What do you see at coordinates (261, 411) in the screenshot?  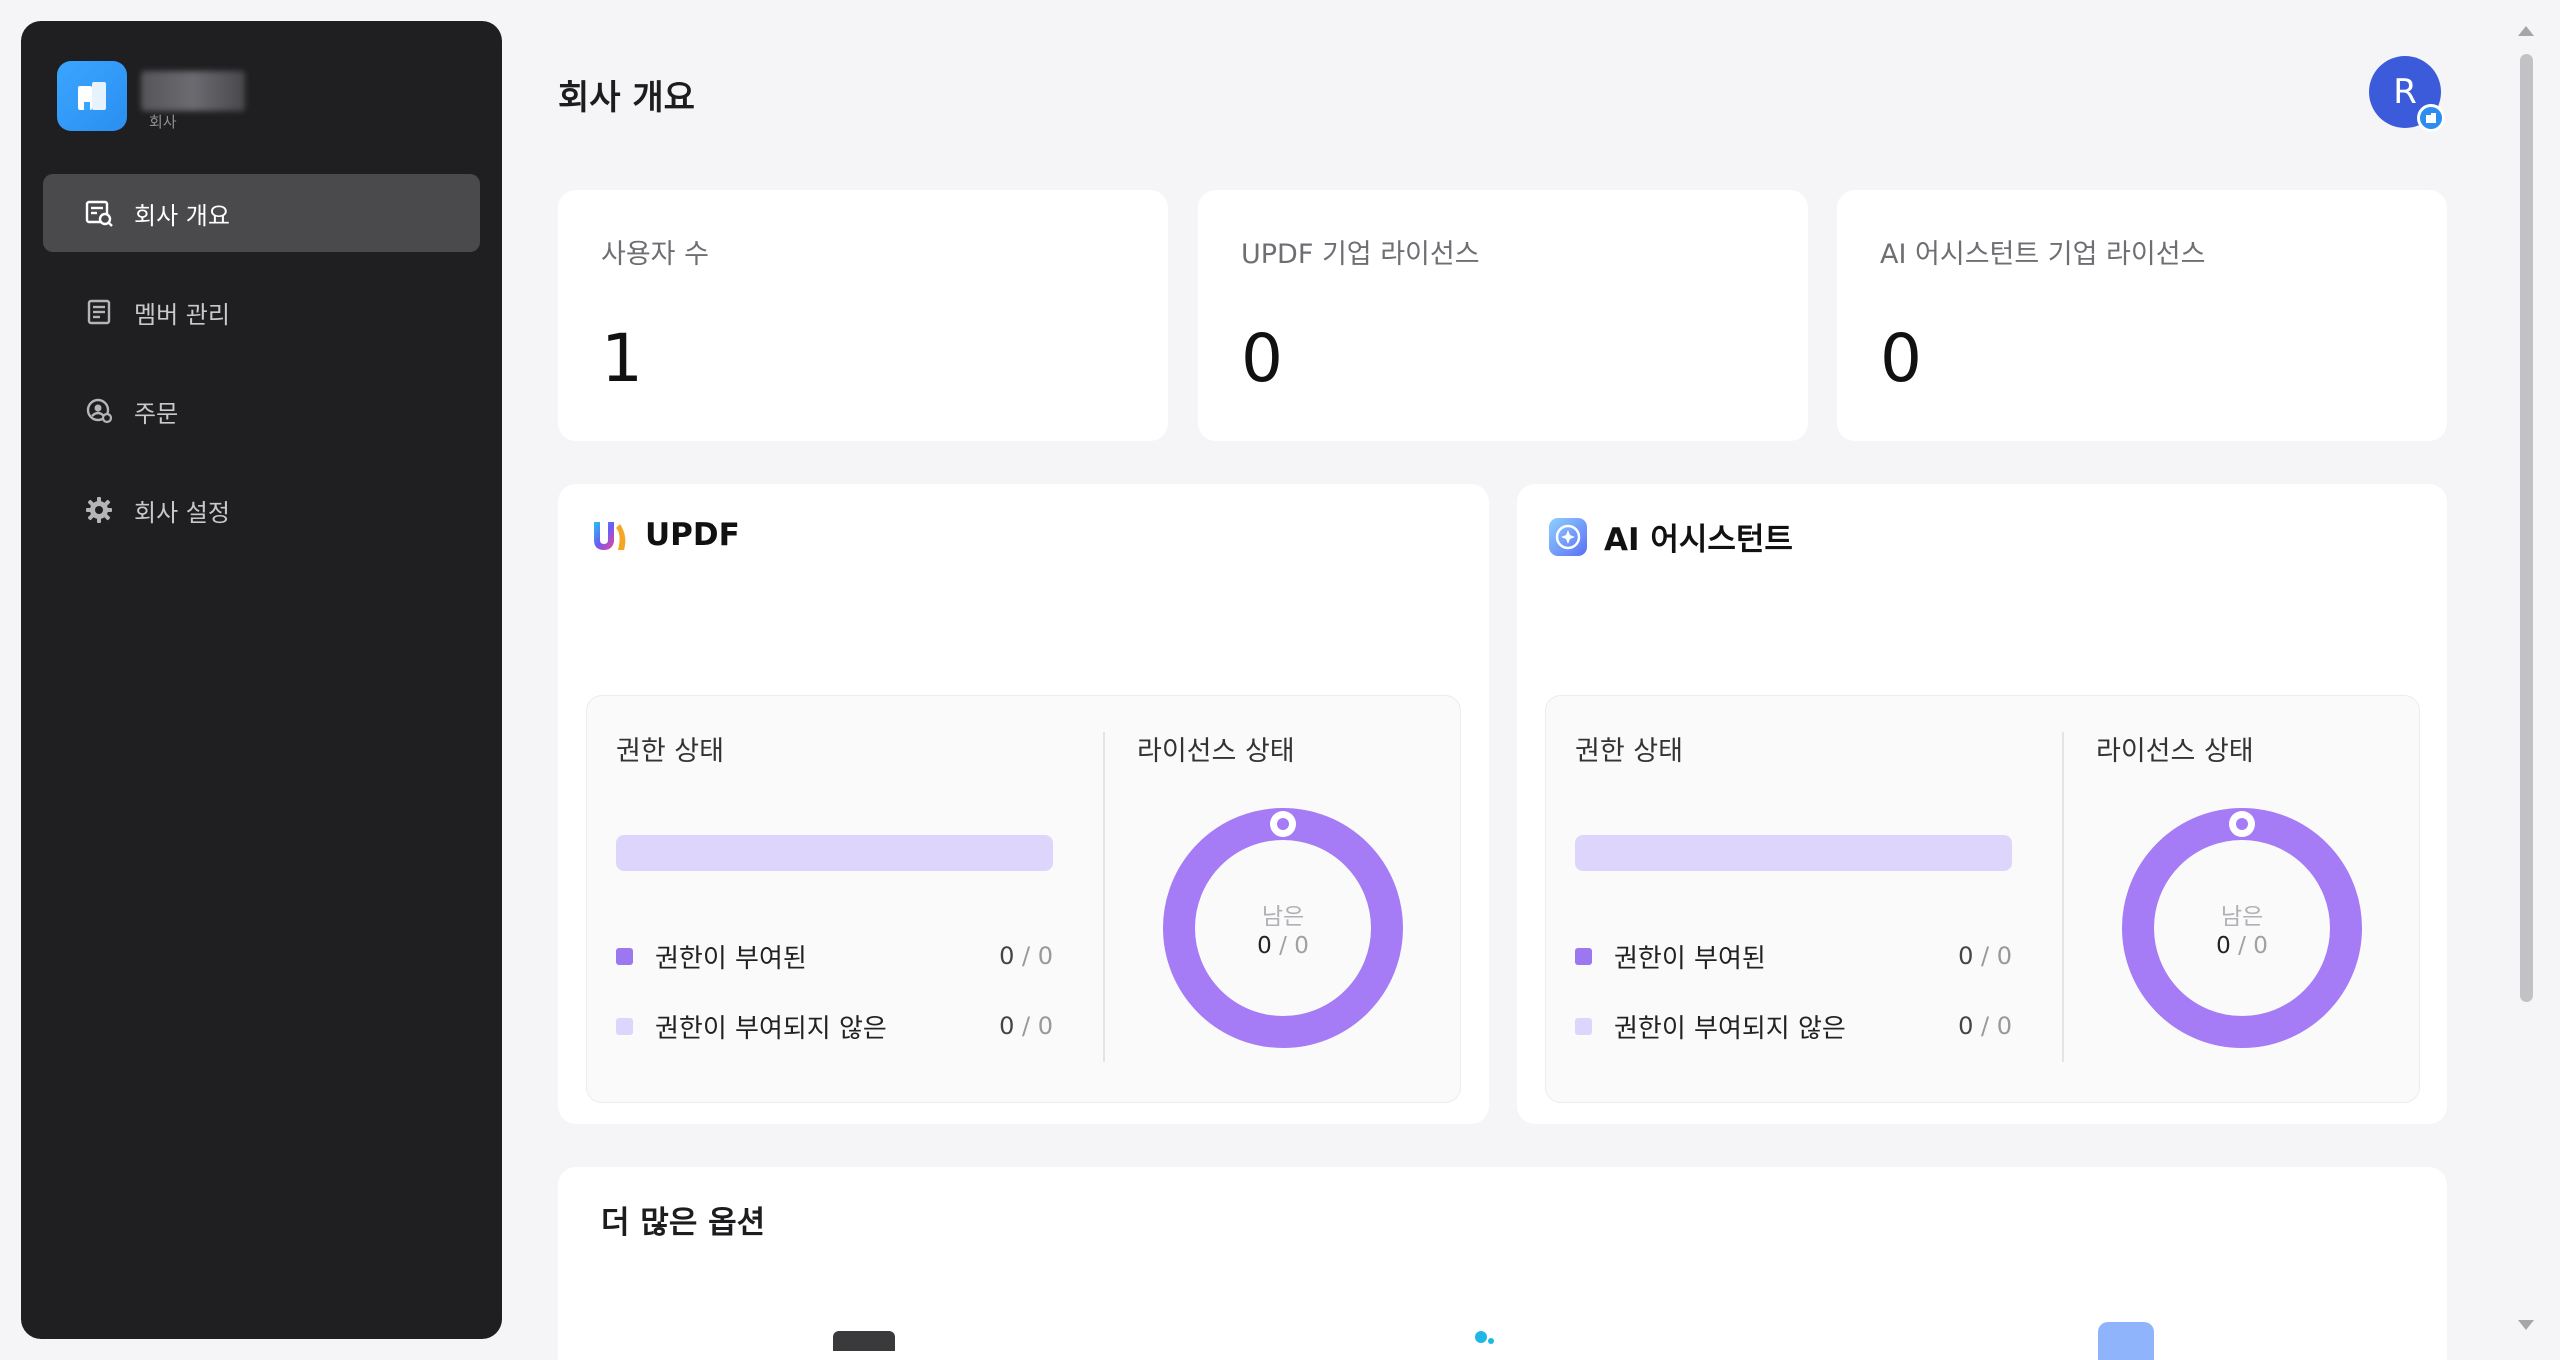 I see `sidebar-item-orders: 주문` at bounding box center [261, 411].